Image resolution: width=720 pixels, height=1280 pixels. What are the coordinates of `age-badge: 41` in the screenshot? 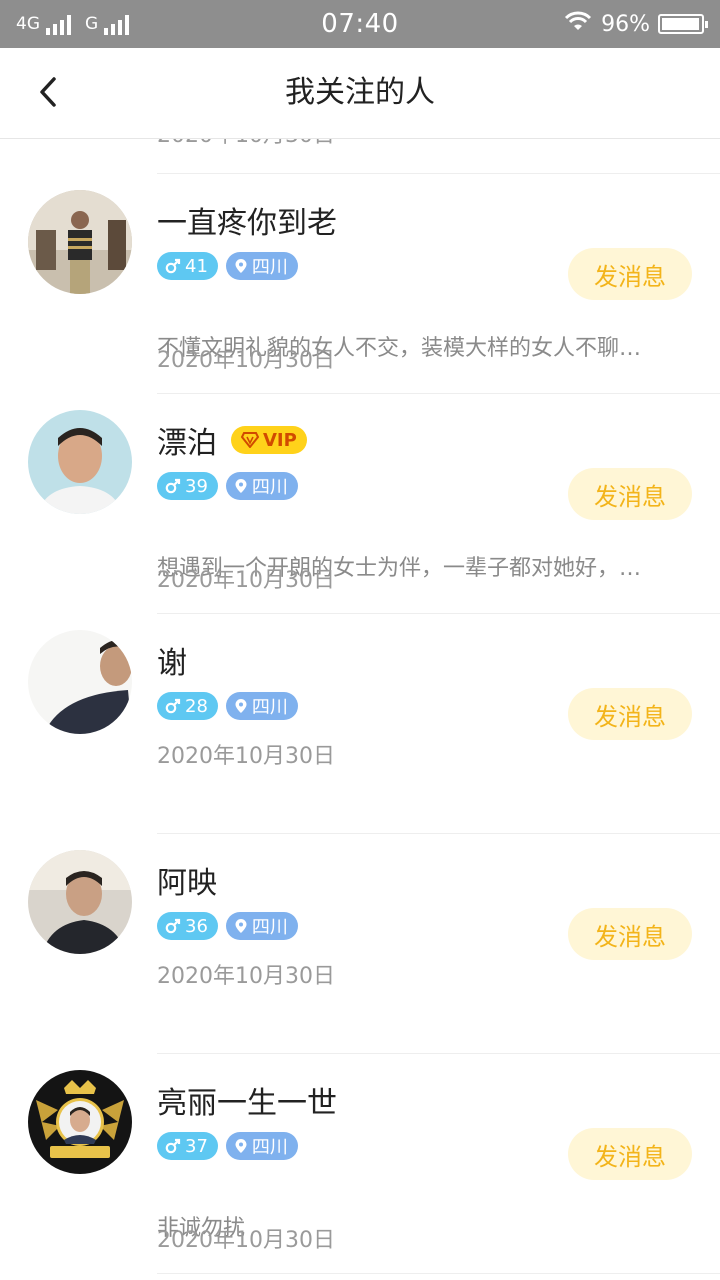 It's located at (187, 266).